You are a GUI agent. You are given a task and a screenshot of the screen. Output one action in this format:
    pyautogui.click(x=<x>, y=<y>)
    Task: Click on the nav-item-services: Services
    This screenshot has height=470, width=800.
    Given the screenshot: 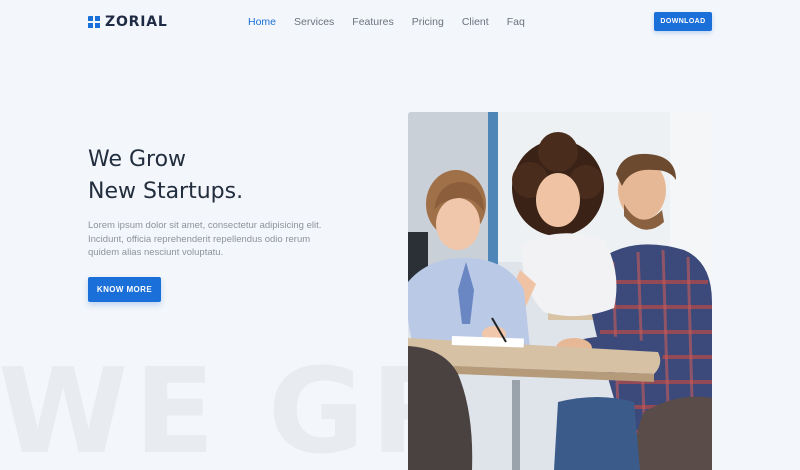 What is the action you would take?
    pyautogui.click(x=314, y=22)
    